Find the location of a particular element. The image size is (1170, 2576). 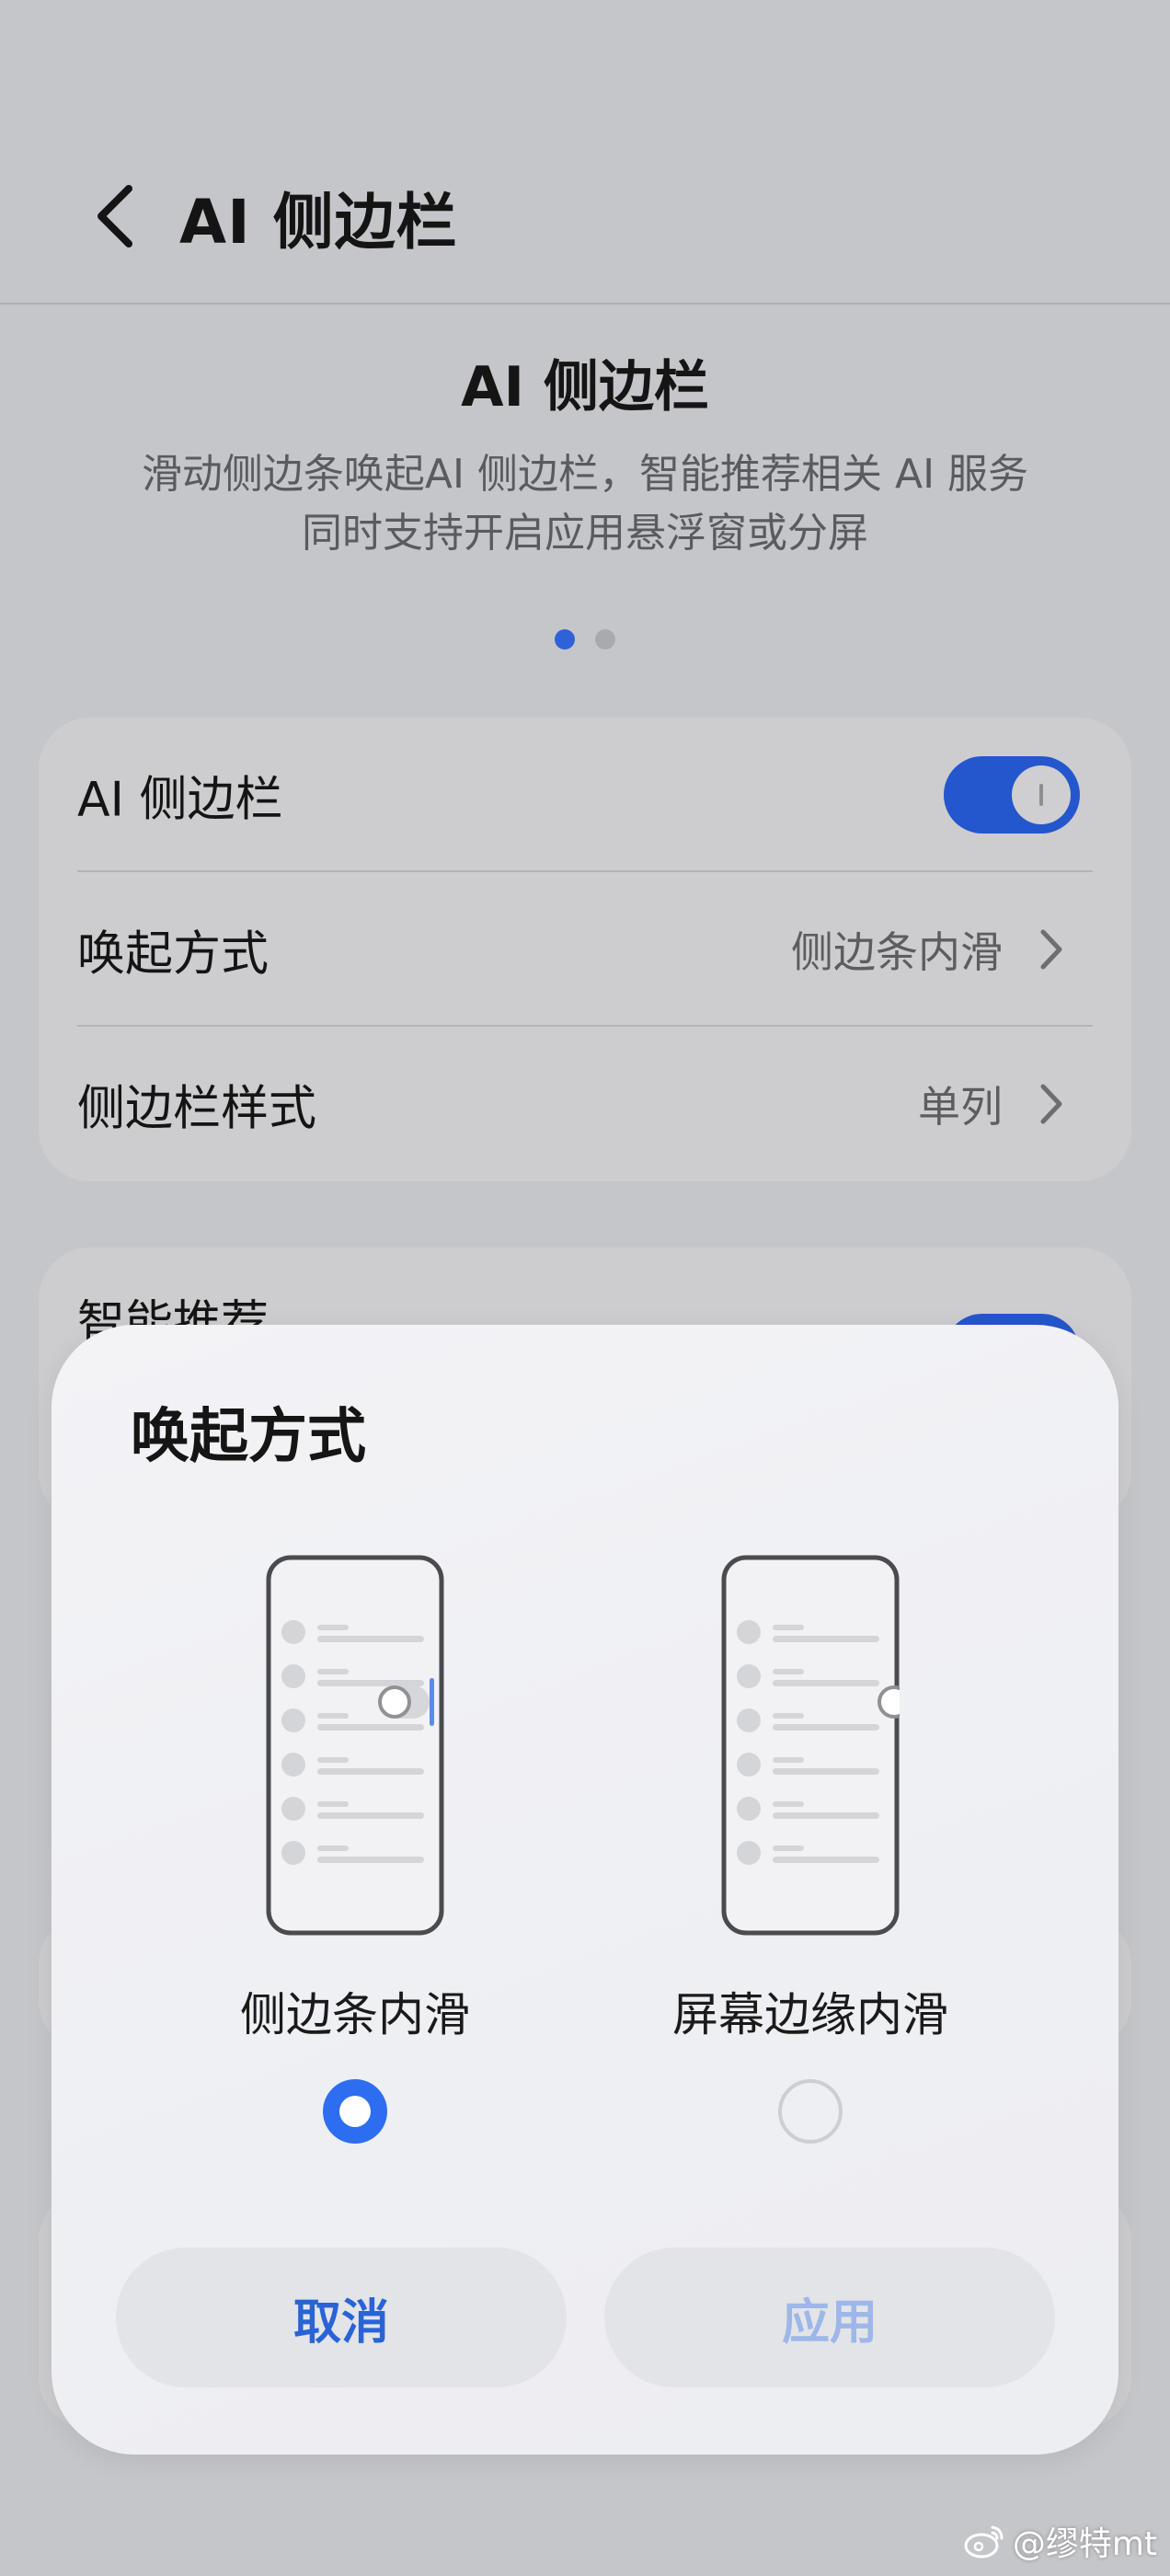

phone-sidebar-slide-illustration is located at coordinates (355, 1745).